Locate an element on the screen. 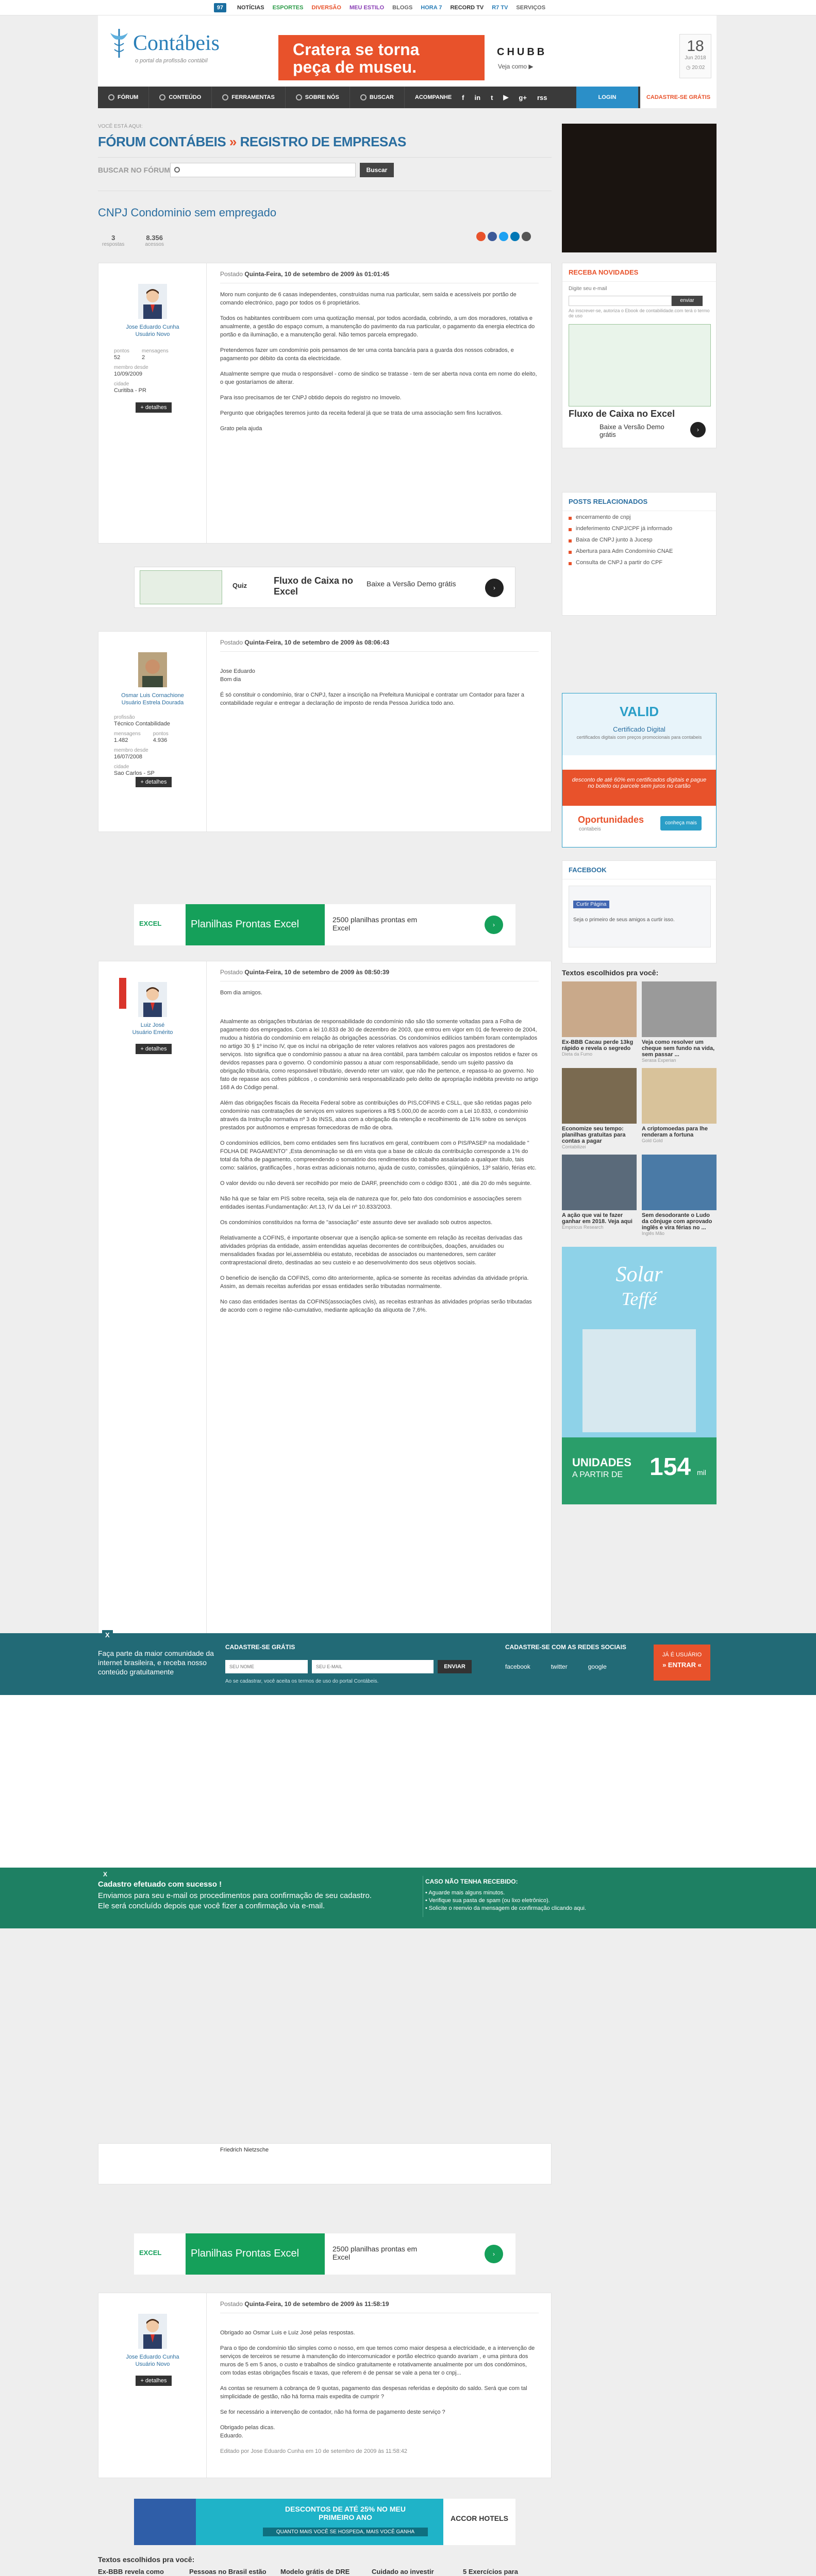 This screenshot has width=816, height=2576. rss-icon: rss is located at coordinates (542, 97).